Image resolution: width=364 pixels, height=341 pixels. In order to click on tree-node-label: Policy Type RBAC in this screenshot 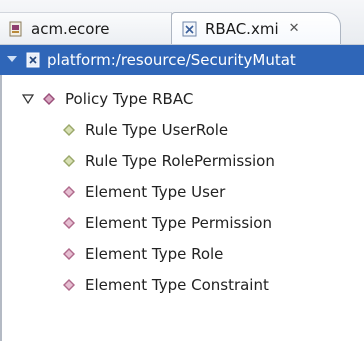, I will do `click(129, 99)`.